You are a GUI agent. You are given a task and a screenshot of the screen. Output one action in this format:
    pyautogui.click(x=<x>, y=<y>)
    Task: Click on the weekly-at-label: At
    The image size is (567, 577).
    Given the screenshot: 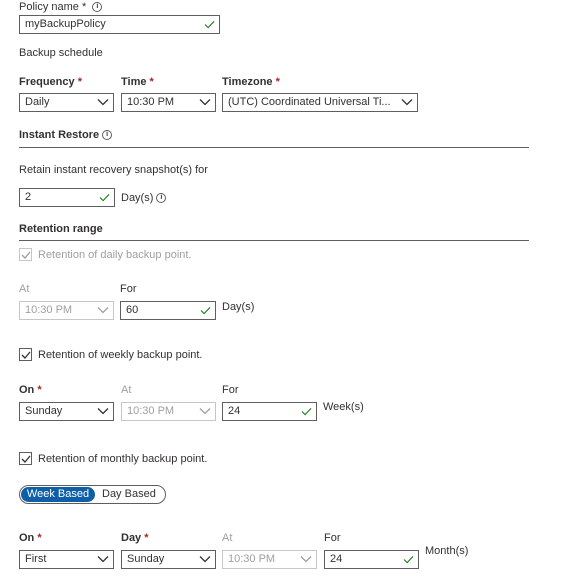 What is the action you would take?
    pyautogui.click(x=126, y=390)
    